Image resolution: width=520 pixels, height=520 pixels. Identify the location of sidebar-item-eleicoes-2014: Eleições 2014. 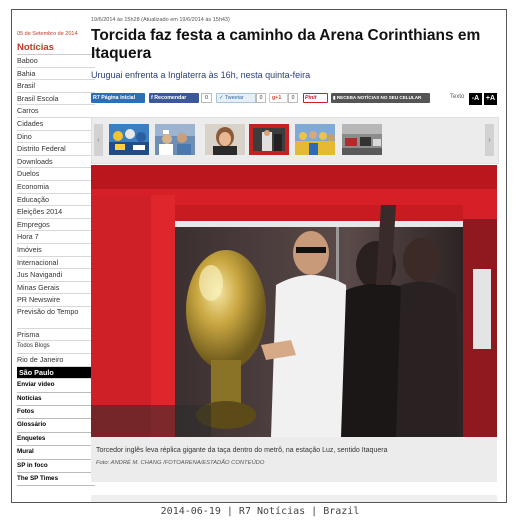
(56, 212).